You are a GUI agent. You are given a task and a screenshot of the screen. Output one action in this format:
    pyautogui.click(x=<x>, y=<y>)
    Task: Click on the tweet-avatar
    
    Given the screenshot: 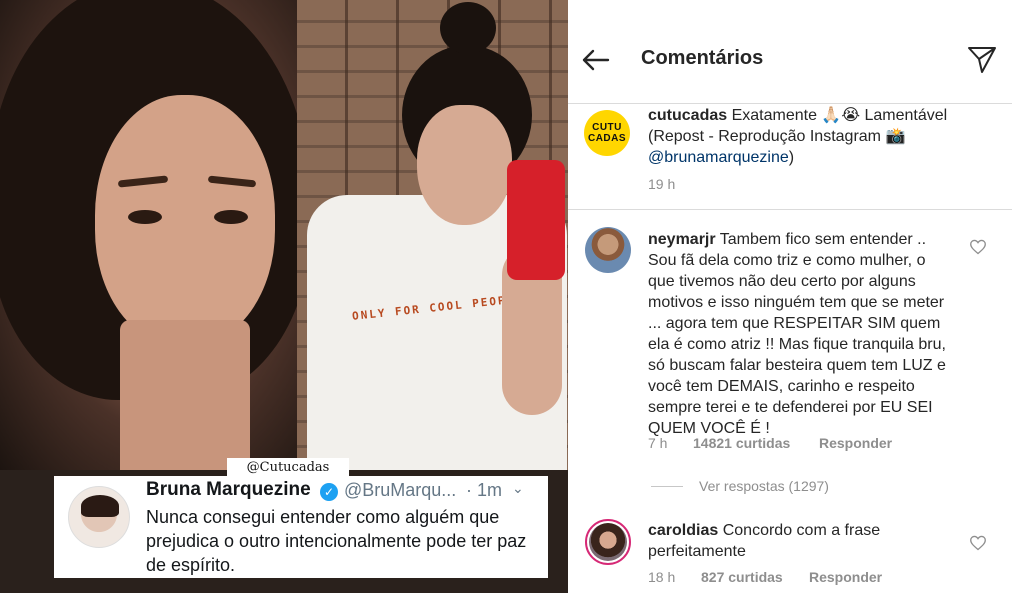 What is the action you would take?
    pyautogui.click(x=99, y=517)
    